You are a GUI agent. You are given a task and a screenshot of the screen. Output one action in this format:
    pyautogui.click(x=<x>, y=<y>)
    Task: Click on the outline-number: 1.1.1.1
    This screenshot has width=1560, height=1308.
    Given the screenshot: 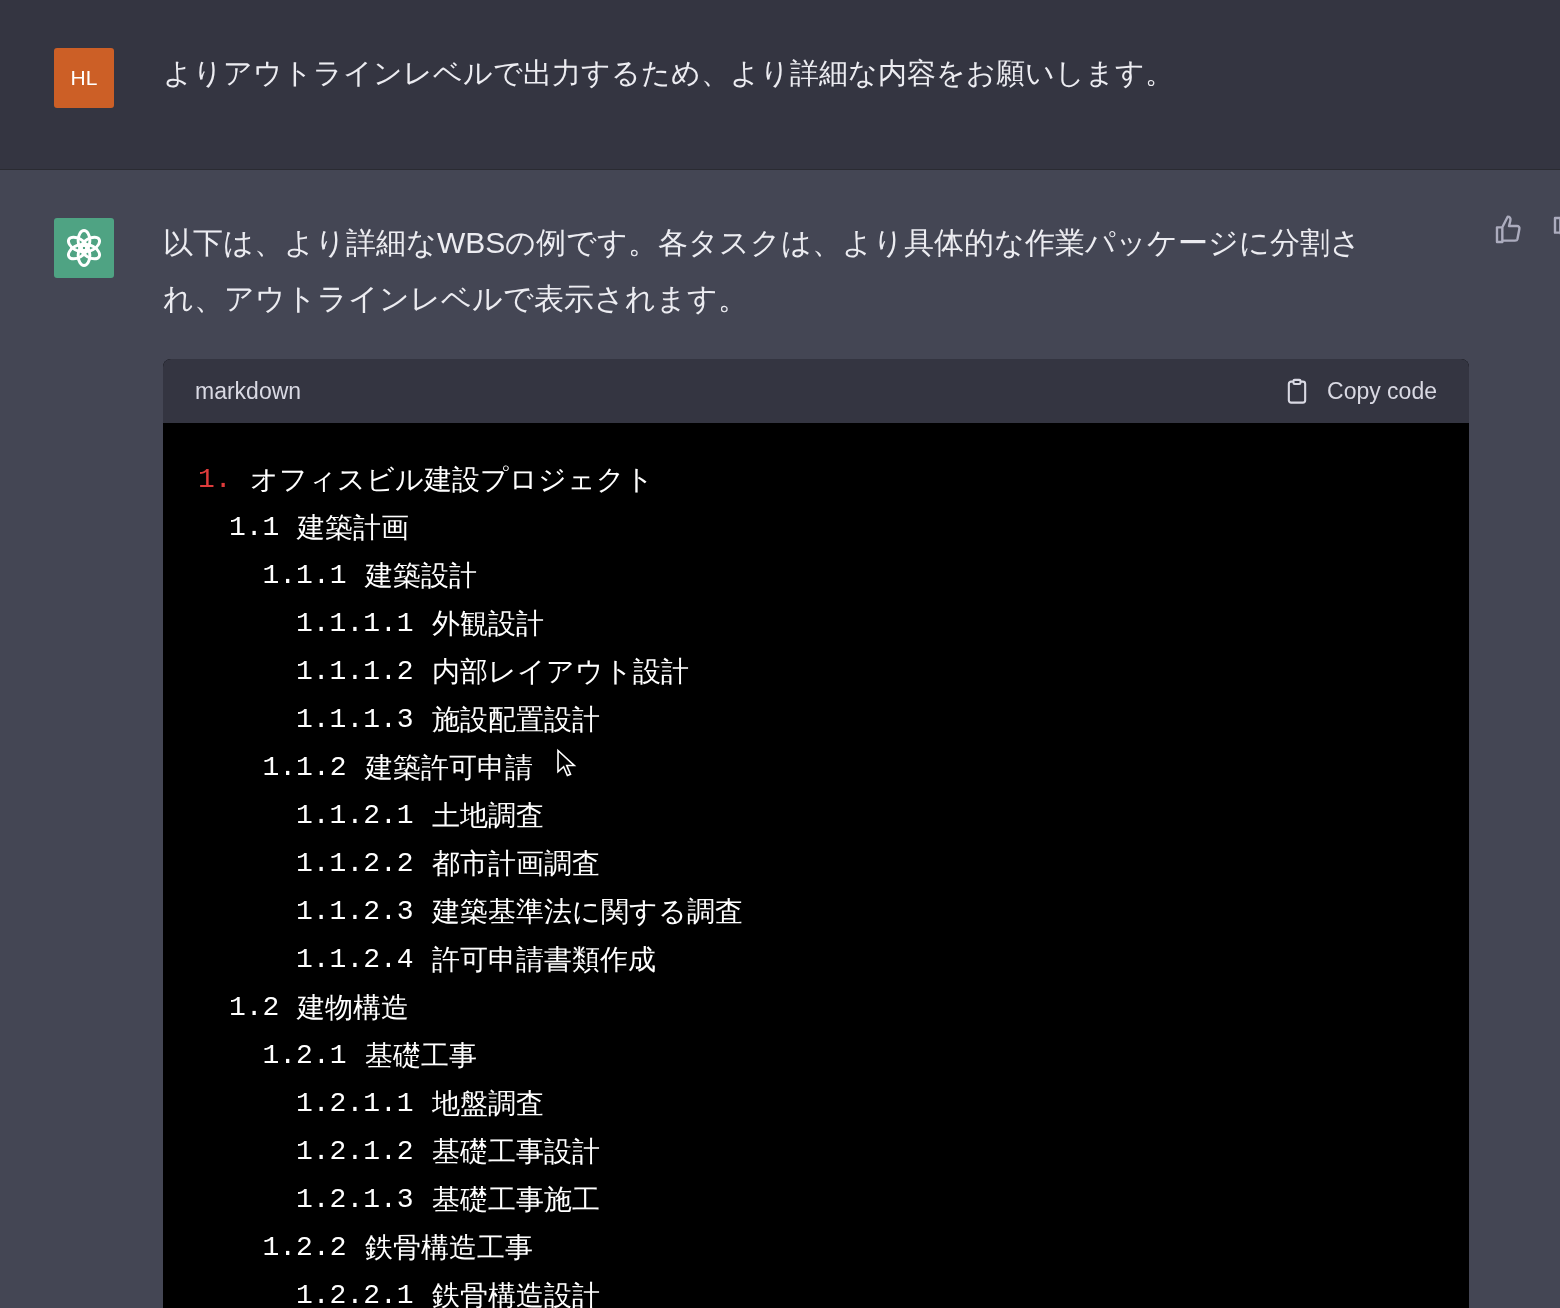 What is the action you would take?
    pyautogui.click(x=355, y=624)
    